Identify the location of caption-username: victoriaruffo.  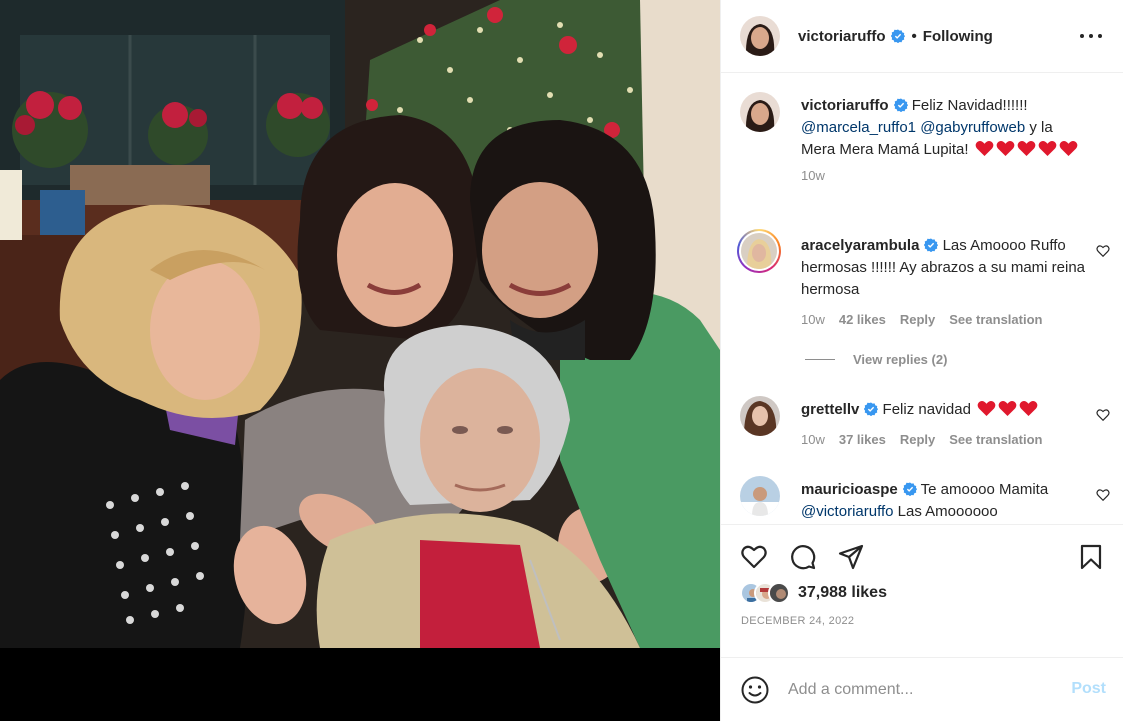
(845, 105).